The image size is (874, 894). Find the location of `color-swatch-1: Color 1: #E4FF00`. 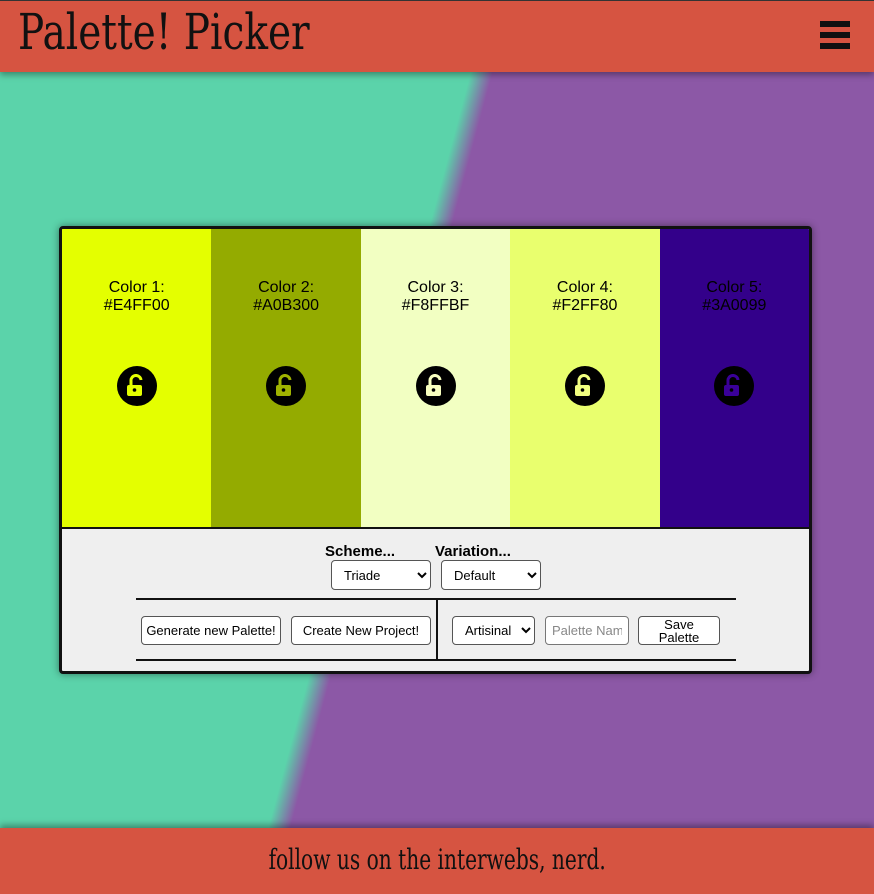

color-swatch-1: Color 1: #E4FF00 is located at coordinates (137, 378).